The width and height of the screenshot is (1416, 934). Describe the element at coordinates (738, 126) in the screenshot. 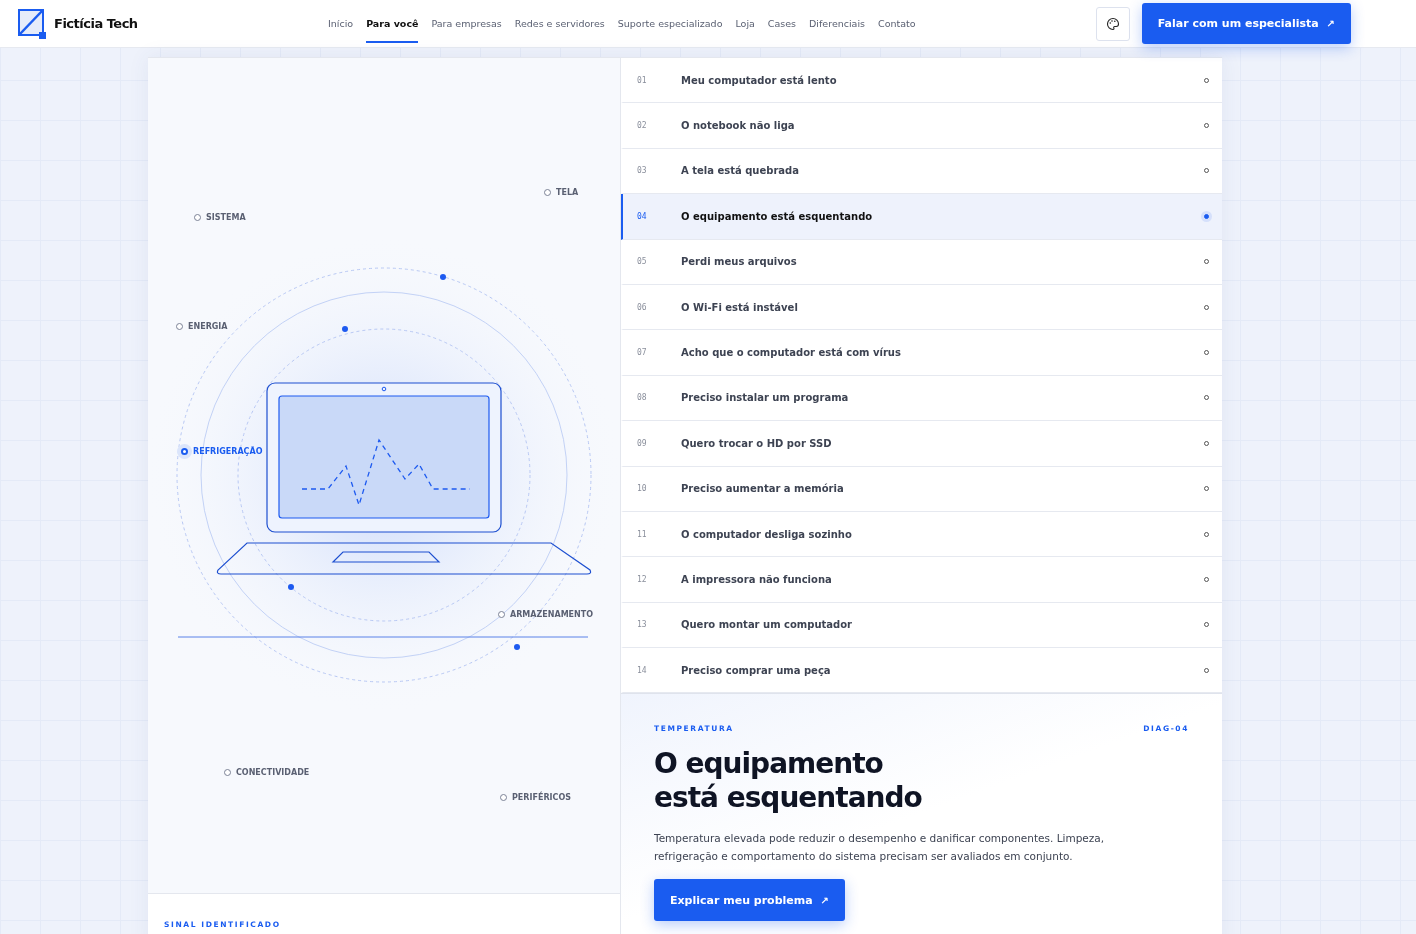

I see `item-label: O notebook não liga` at that location.